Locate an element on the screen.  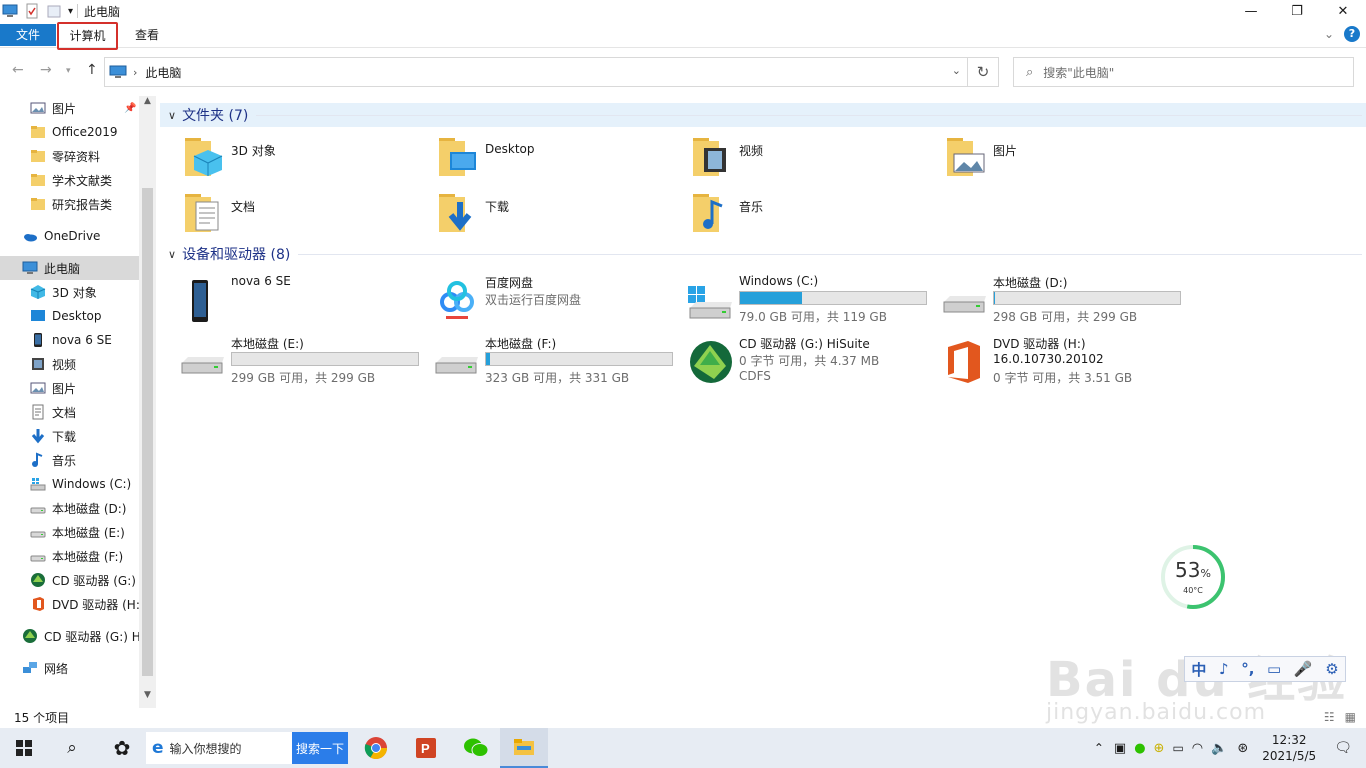
nav-item-19: CD 驱动器 (G:) is located at coordinates (69, 580).